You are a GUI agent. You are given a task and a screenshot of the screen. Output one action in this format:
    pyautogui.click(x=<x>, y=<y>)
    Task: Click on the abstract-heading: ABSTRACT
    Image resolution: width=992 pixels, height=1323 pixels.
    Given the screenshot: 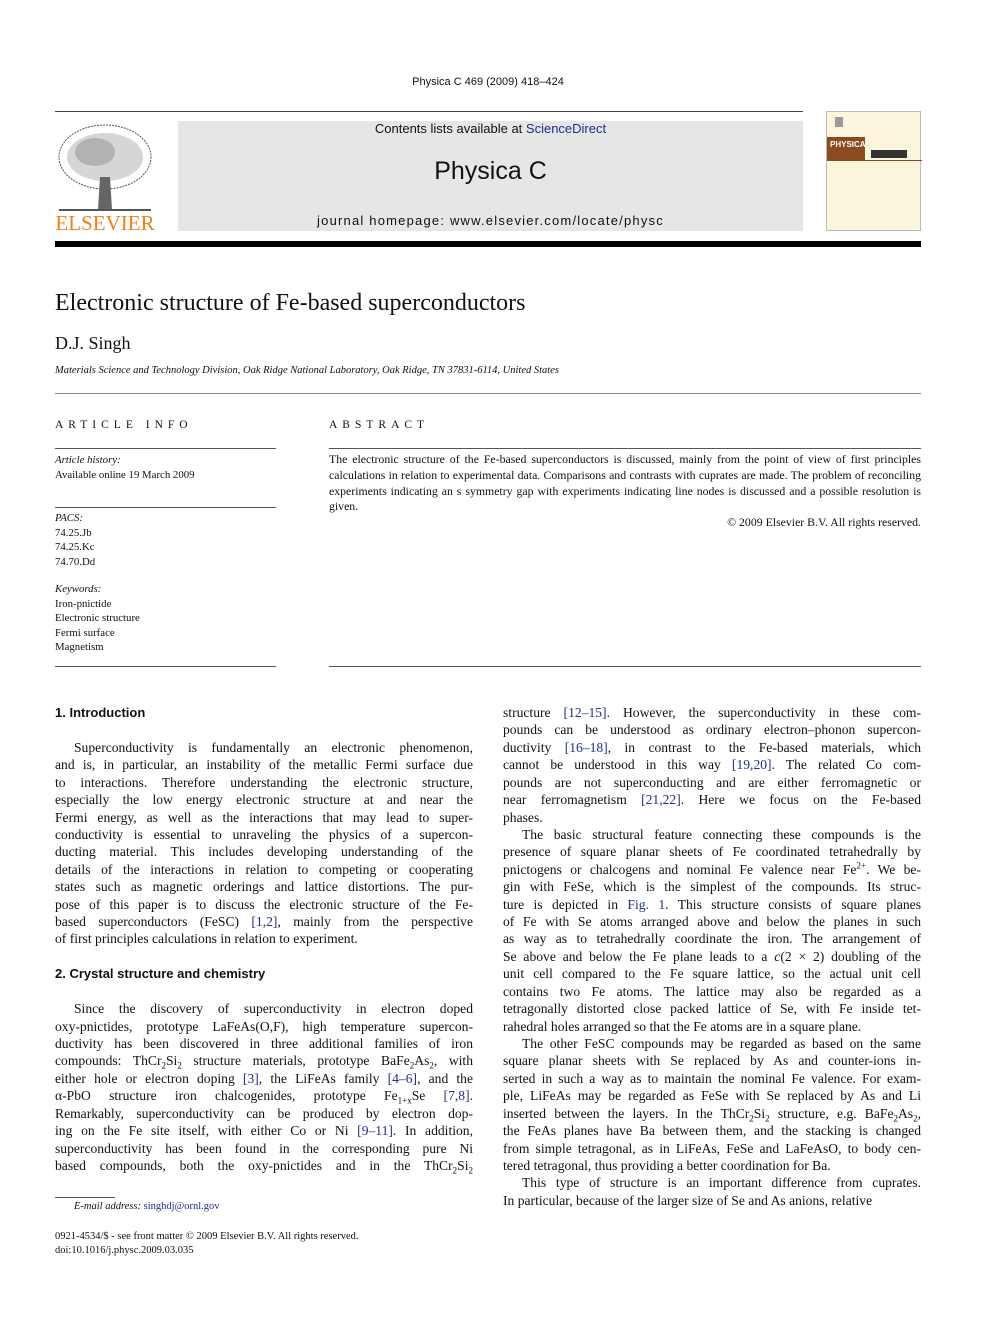 What is the action you would take?
    pyautogui.click(x=379, y=425)
    